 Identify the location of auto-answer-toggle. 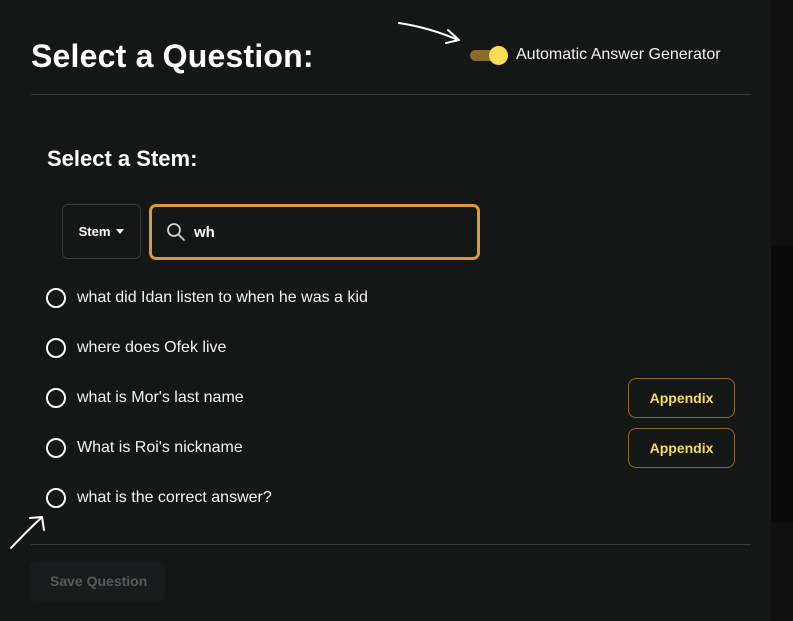
(489, 55).